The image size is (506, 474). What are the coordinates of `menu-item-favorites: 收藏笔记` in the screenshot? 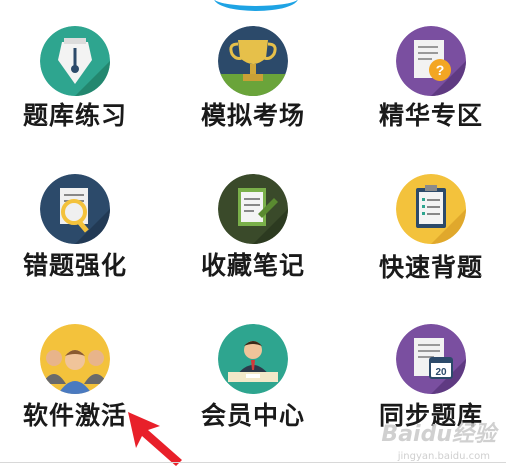 It's located at (253, 249).